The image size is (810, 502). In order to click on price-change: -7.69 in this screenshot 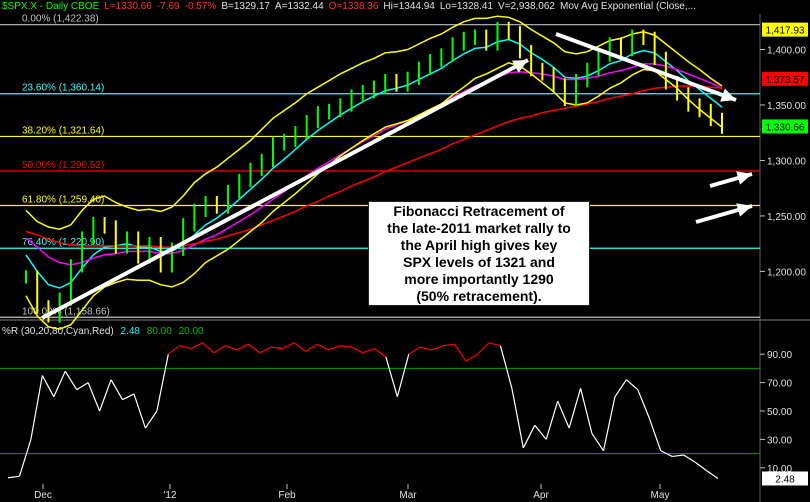, I will do `click(168, 6)`.